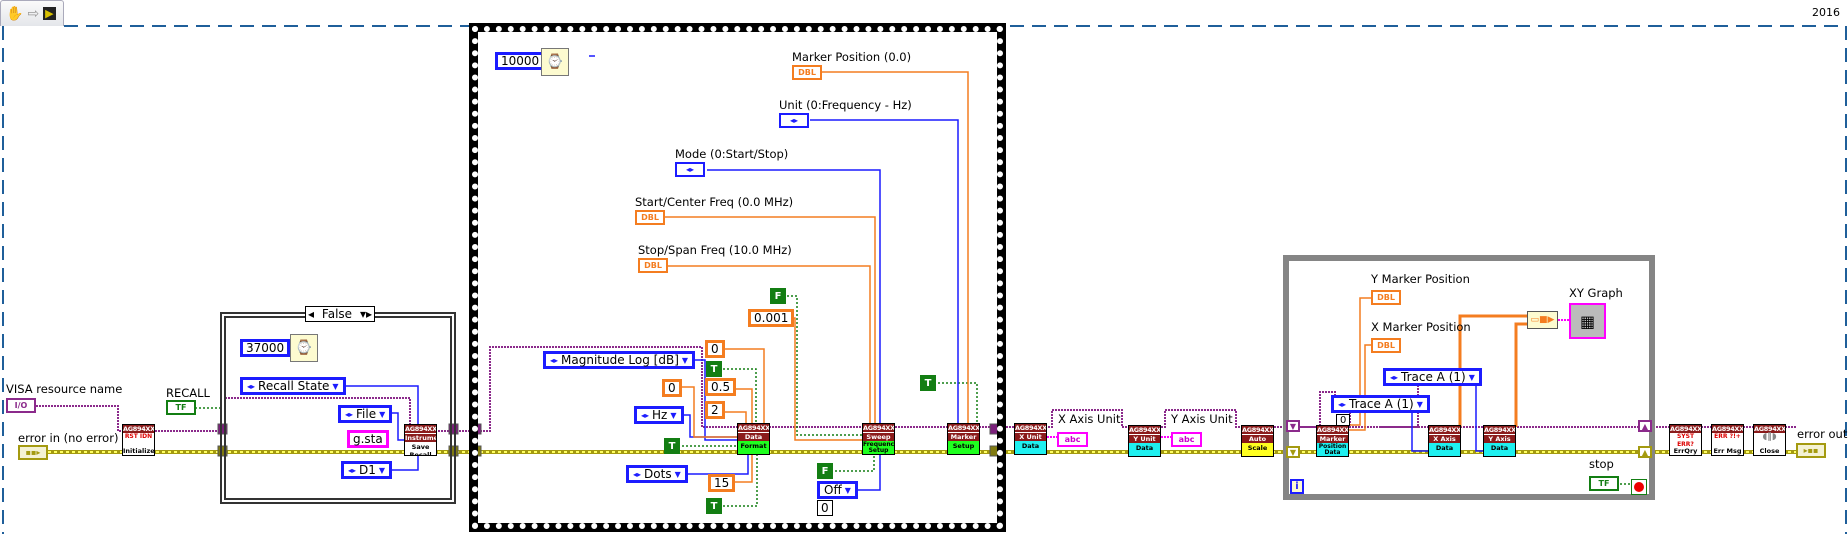 The image size is (1848, 534). What do you see at coordinates (1386, 345) in the screenshot?
I see `x-marker-indicator: DBL` at bounding box center [1386, 345].